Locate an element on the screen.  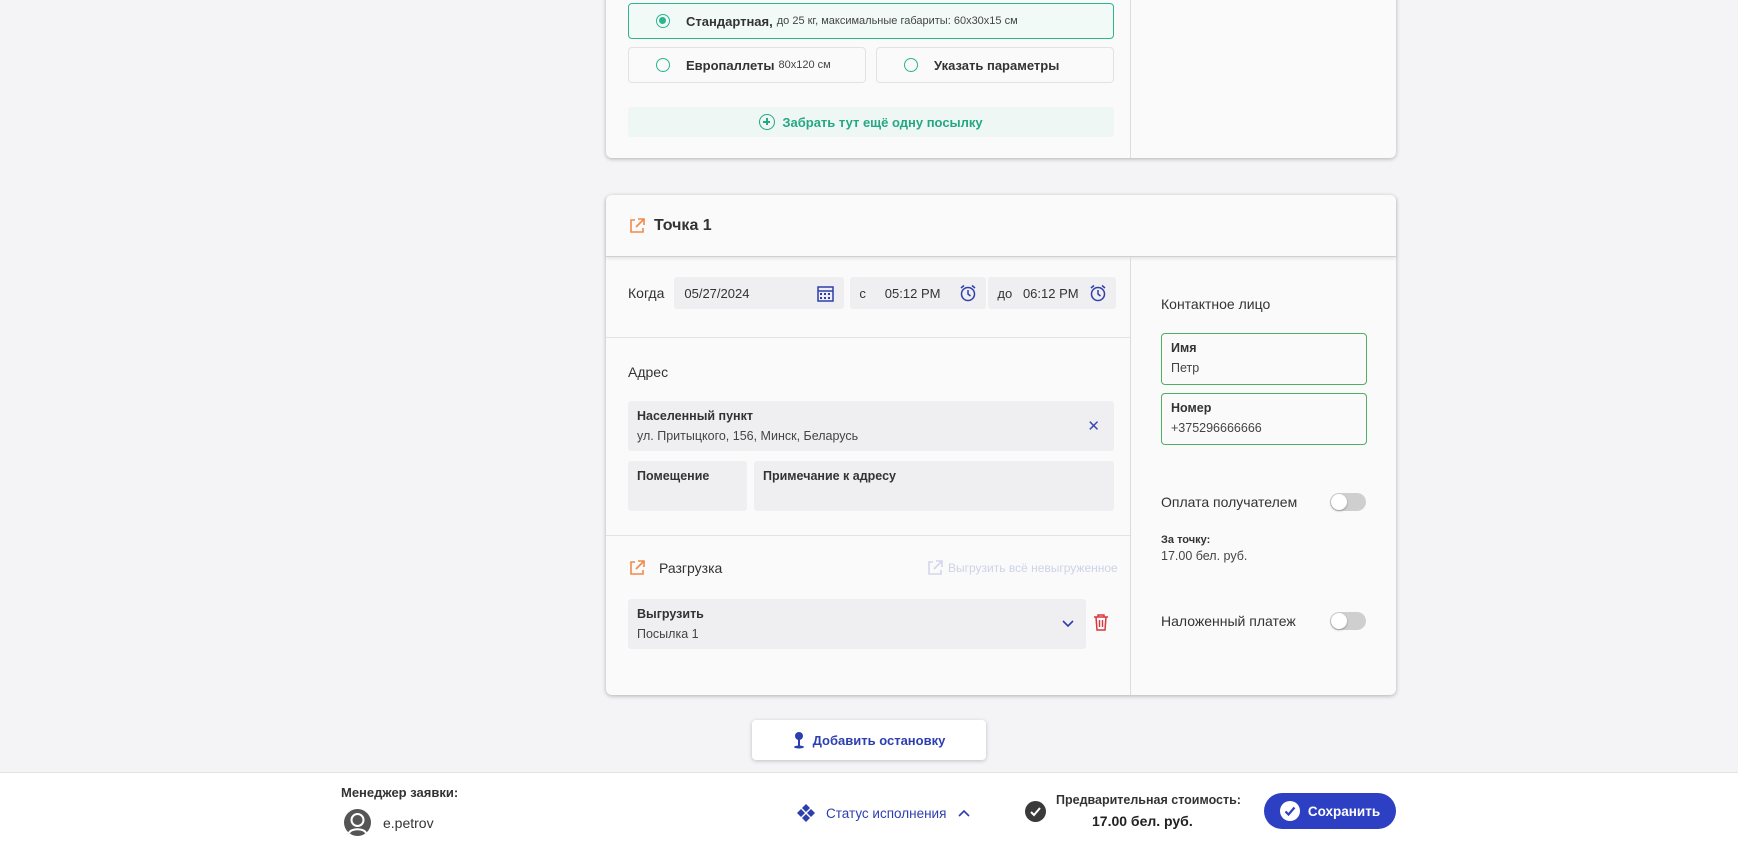
address-label: Адрес is located at coordinates (648, 372).